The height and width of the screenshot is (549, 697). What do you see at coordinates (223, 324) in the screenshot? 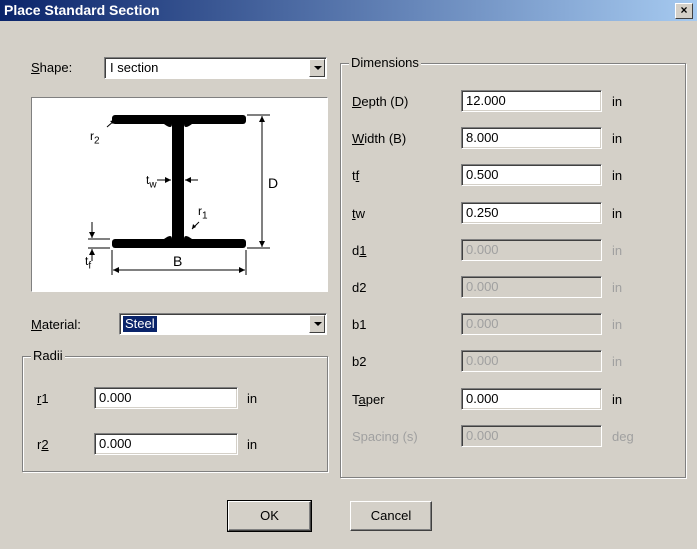
I see `material-select: Steel` at bounding box center [223, 324].